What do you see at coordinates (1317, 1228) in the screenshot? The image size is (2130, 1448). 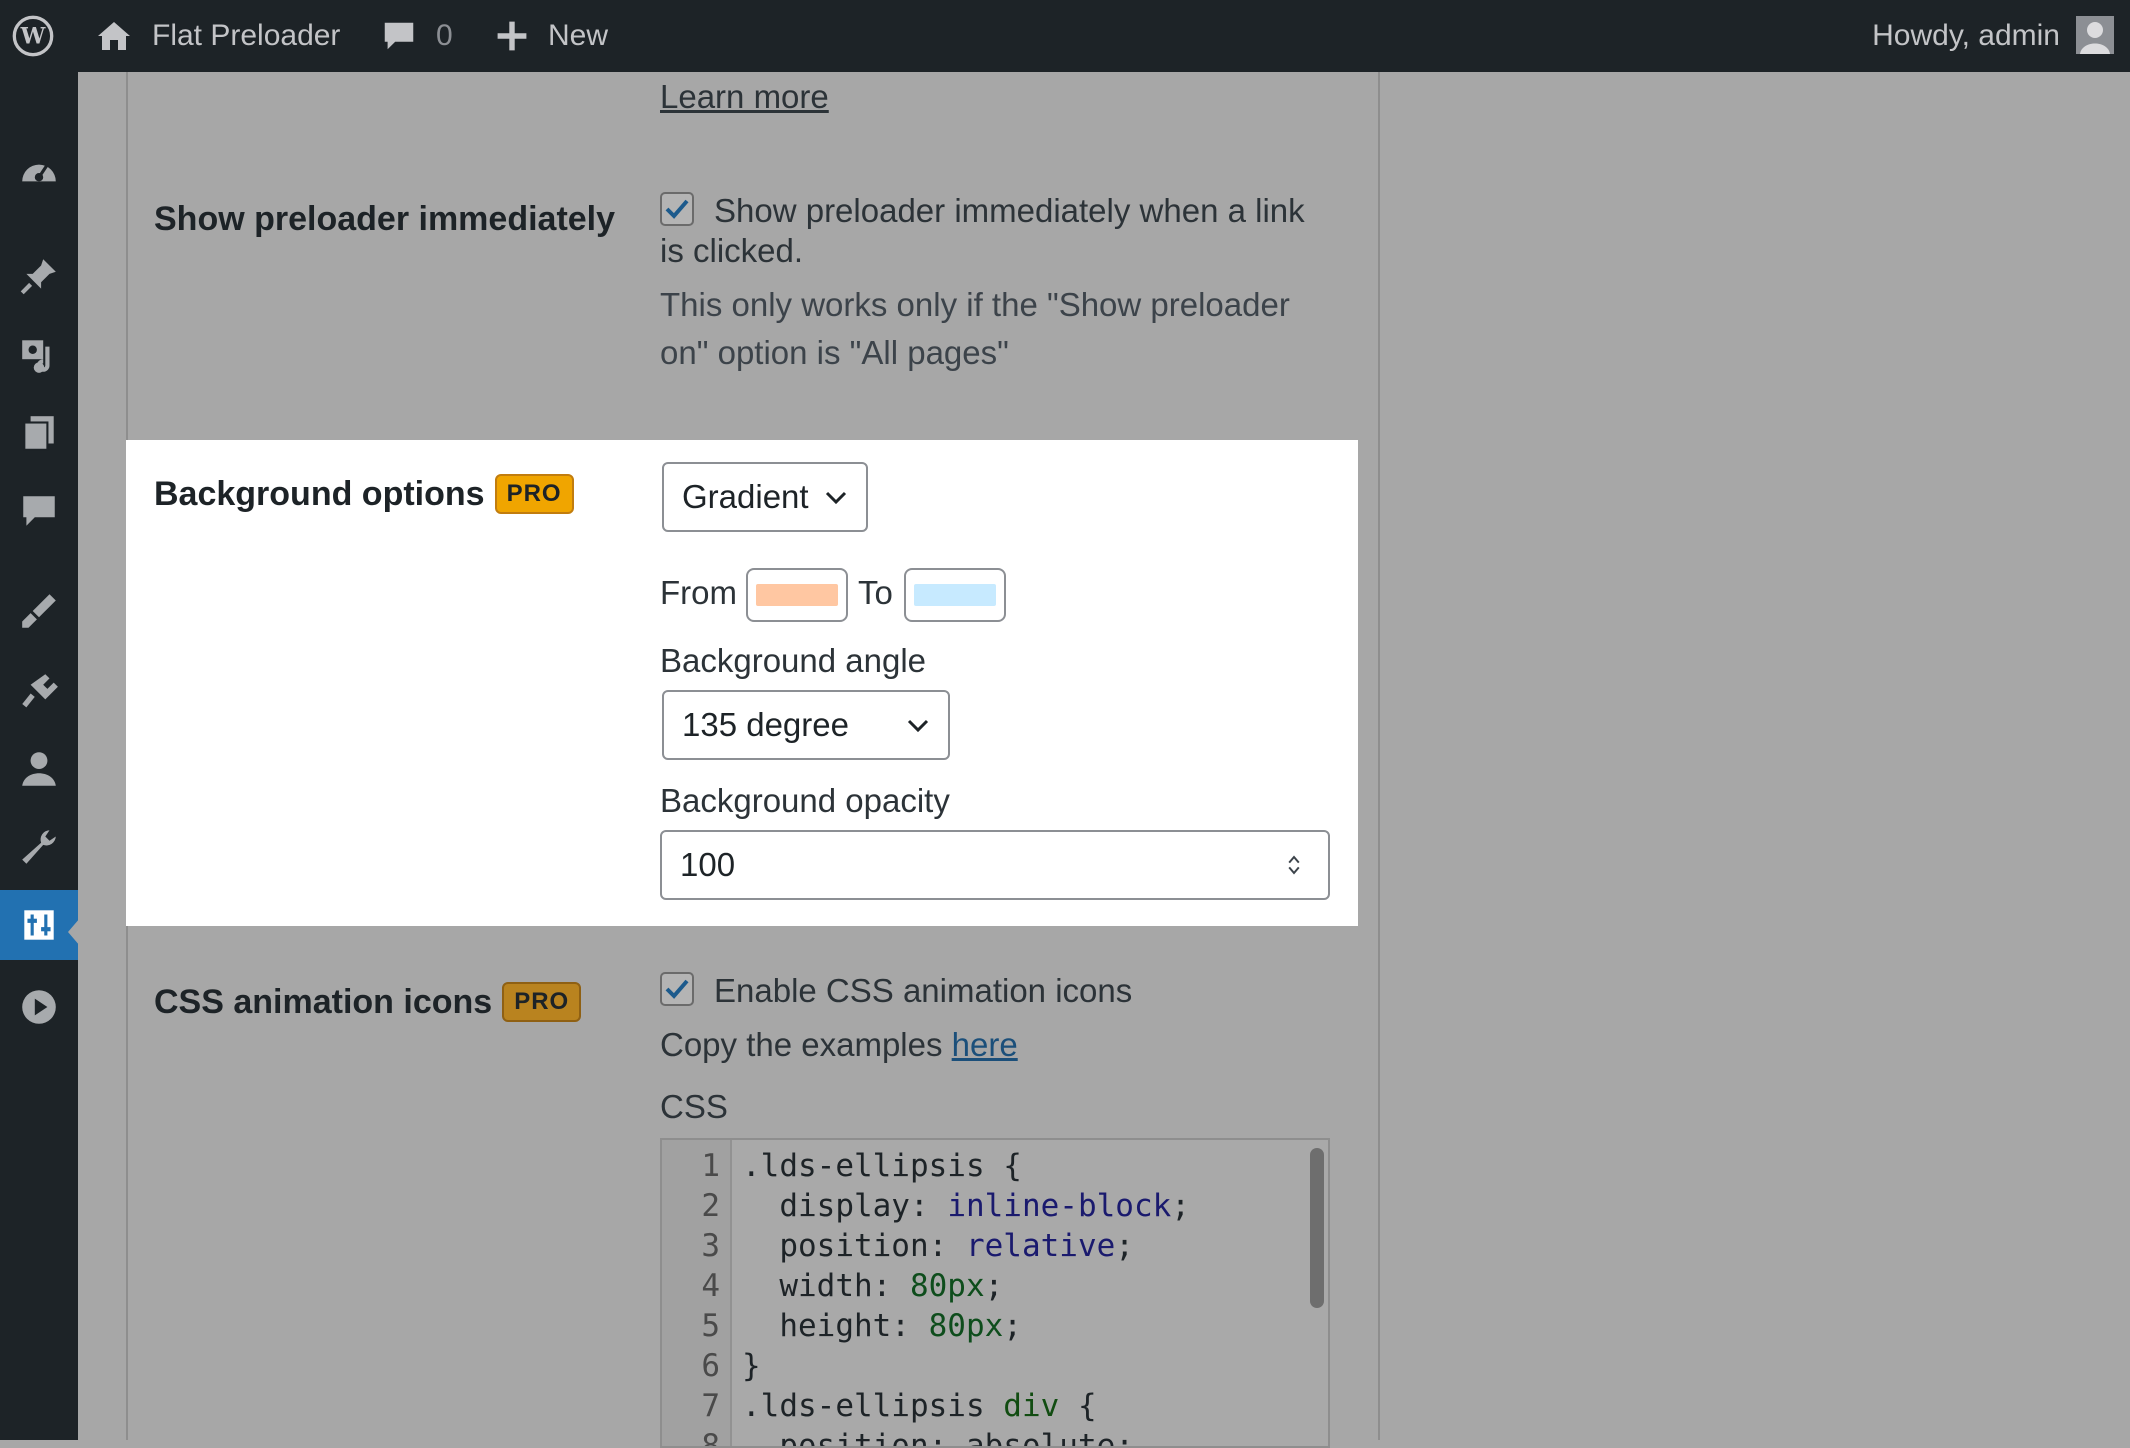 I see `editor-scrollbar` at bounding box center [1317, 1228].